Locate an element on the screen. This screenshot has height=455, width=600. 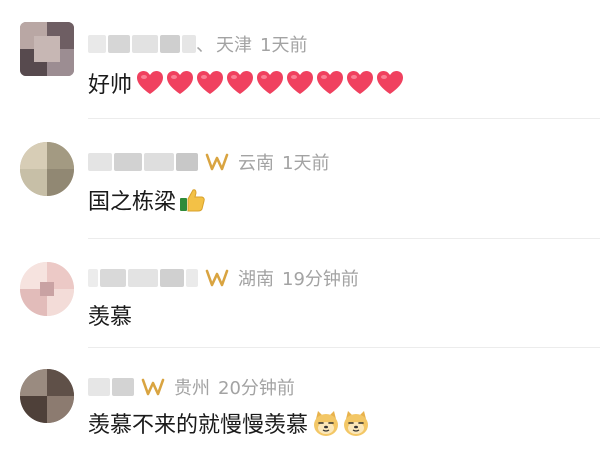
comment-text-row: 国之栋梁 is located at coordinates (147, 200).